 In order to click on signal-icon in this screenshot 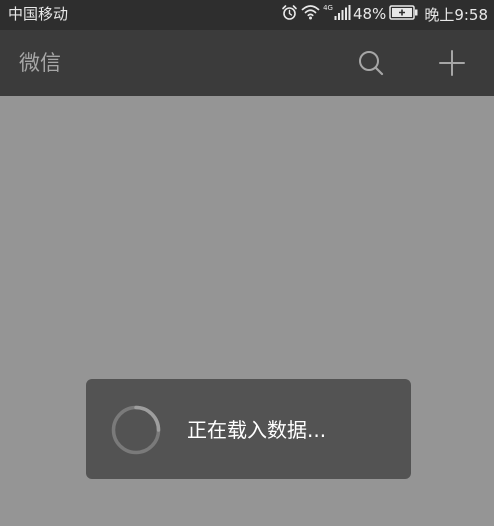, I will do `click(342, 14)`.